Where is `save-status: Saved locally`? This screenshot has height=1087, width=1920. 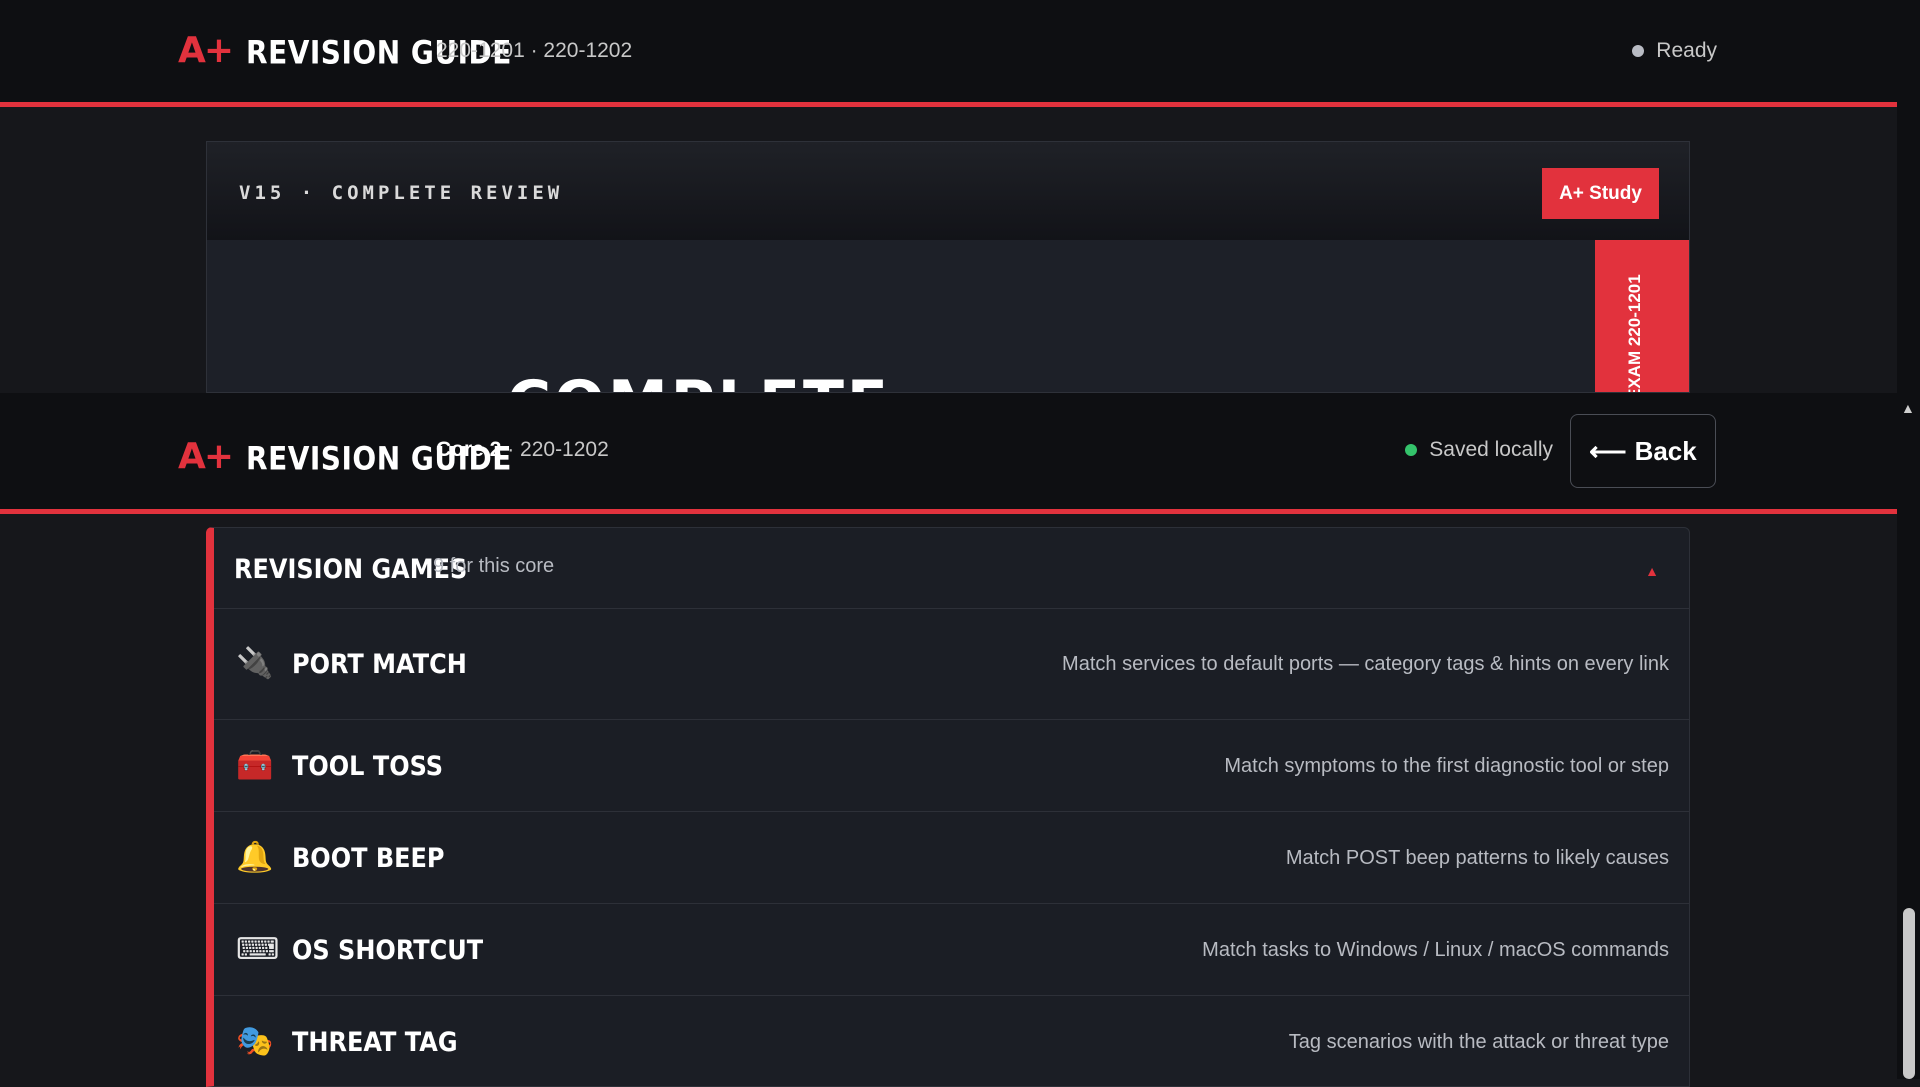 save-status: Saved locally is located at coordinates (1479, 450).